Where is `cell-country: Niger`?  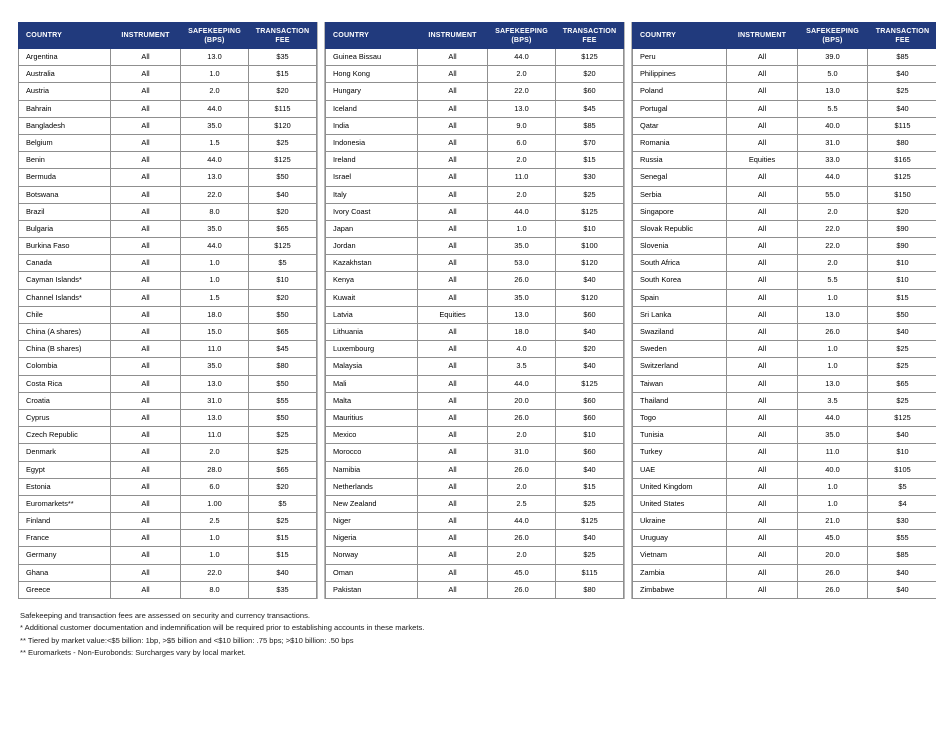 cell-country: Niger is located at coordinates (371, 521).